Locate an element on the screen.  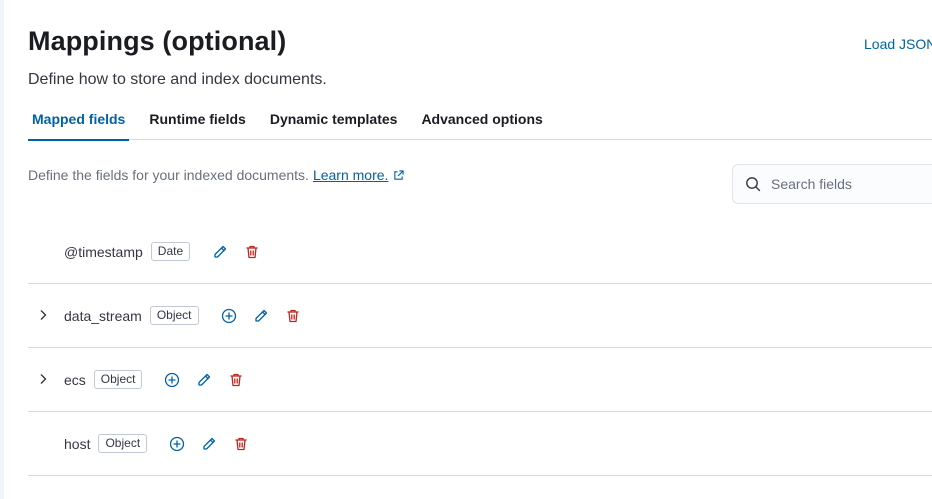
tab-advanced-options: Advanced options is located at coordinates (481, 121).